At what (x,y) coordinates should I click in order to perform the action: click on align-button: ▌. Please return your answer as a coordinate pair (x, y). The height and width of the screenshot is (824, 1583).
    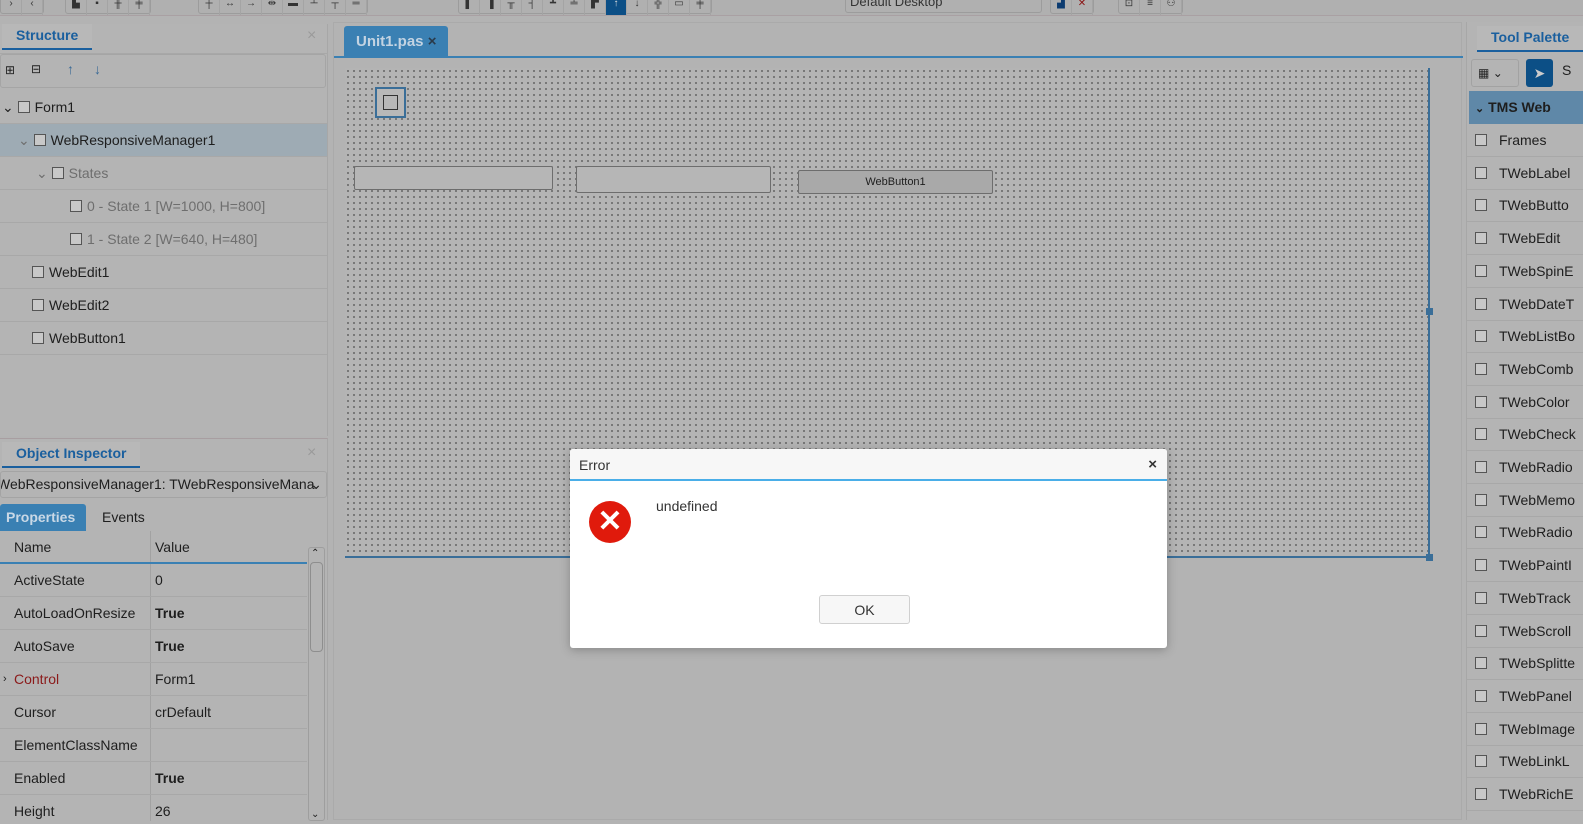
    Looking at the image, I should click on (469, 7).